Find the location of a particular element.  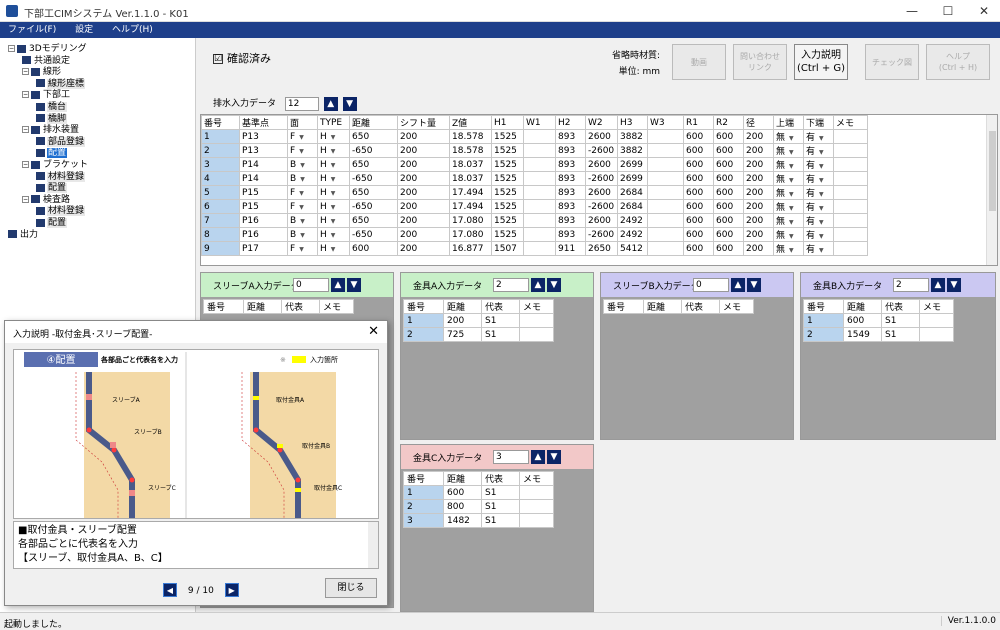

table-cell: -2600 is located at coordinates (601, 178).